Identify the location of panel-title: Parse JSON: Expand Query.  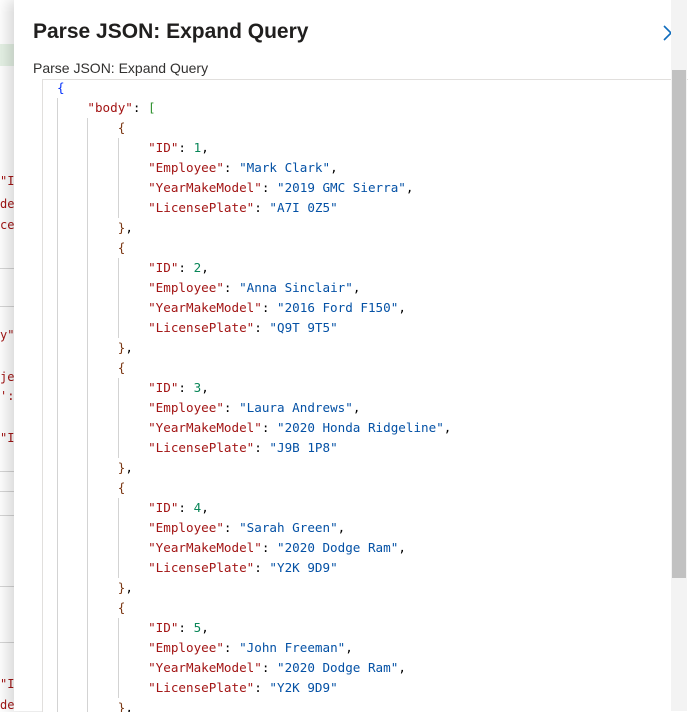
(171, 31).